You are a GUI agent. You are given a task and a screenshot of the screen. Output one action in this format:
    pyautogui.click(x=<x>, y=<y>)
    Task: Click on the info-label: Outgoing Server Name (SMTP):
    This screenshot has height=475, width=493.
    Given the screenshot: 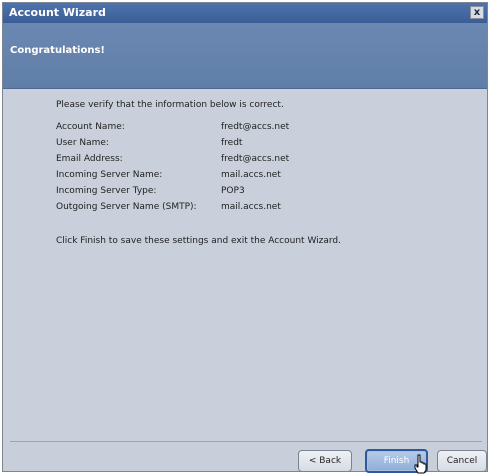 What is the action you would take?
    pyautogui.click(x=126, y=207)
    